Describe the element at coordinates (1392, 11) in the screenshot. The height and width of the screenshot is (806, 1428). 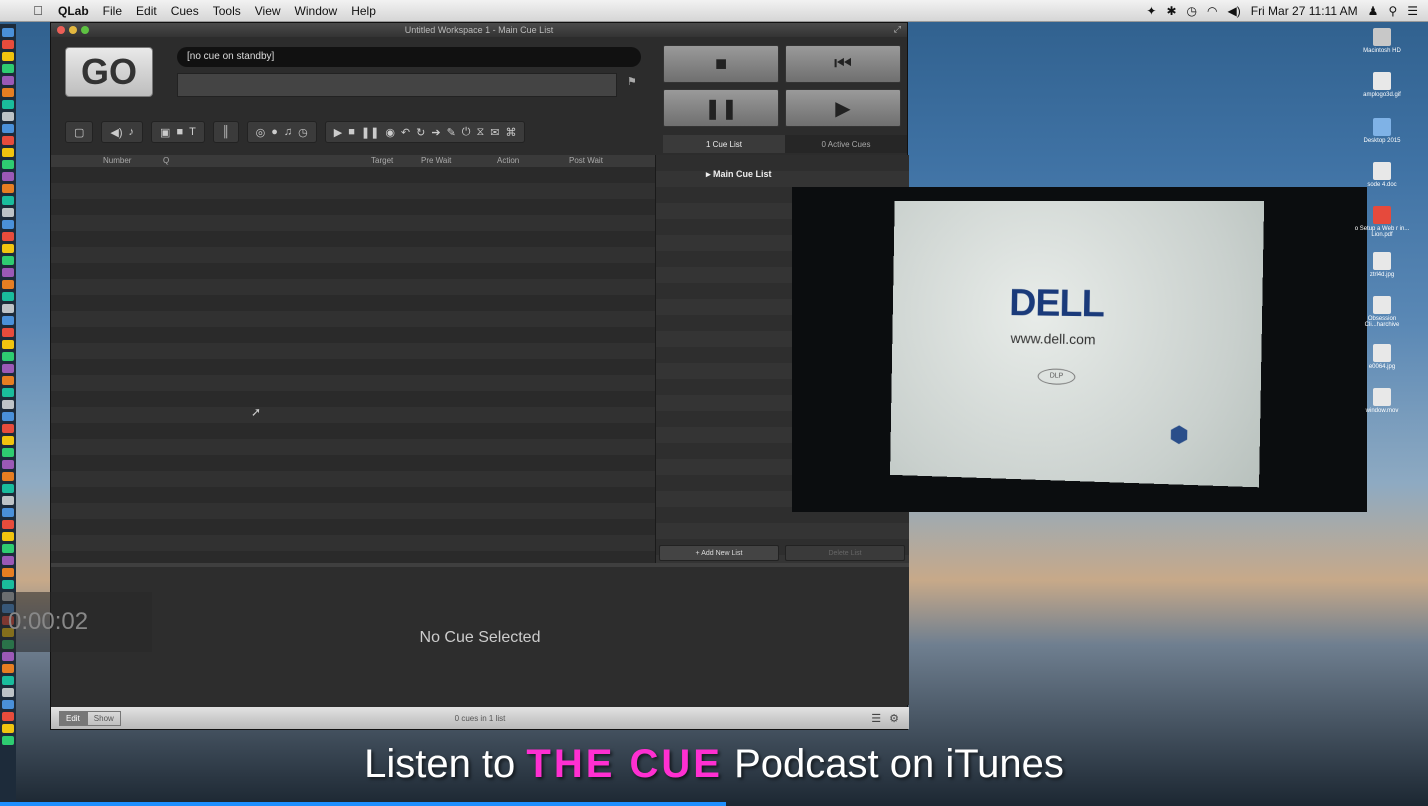
I see `spotlight-icon: ⚲` at that location.